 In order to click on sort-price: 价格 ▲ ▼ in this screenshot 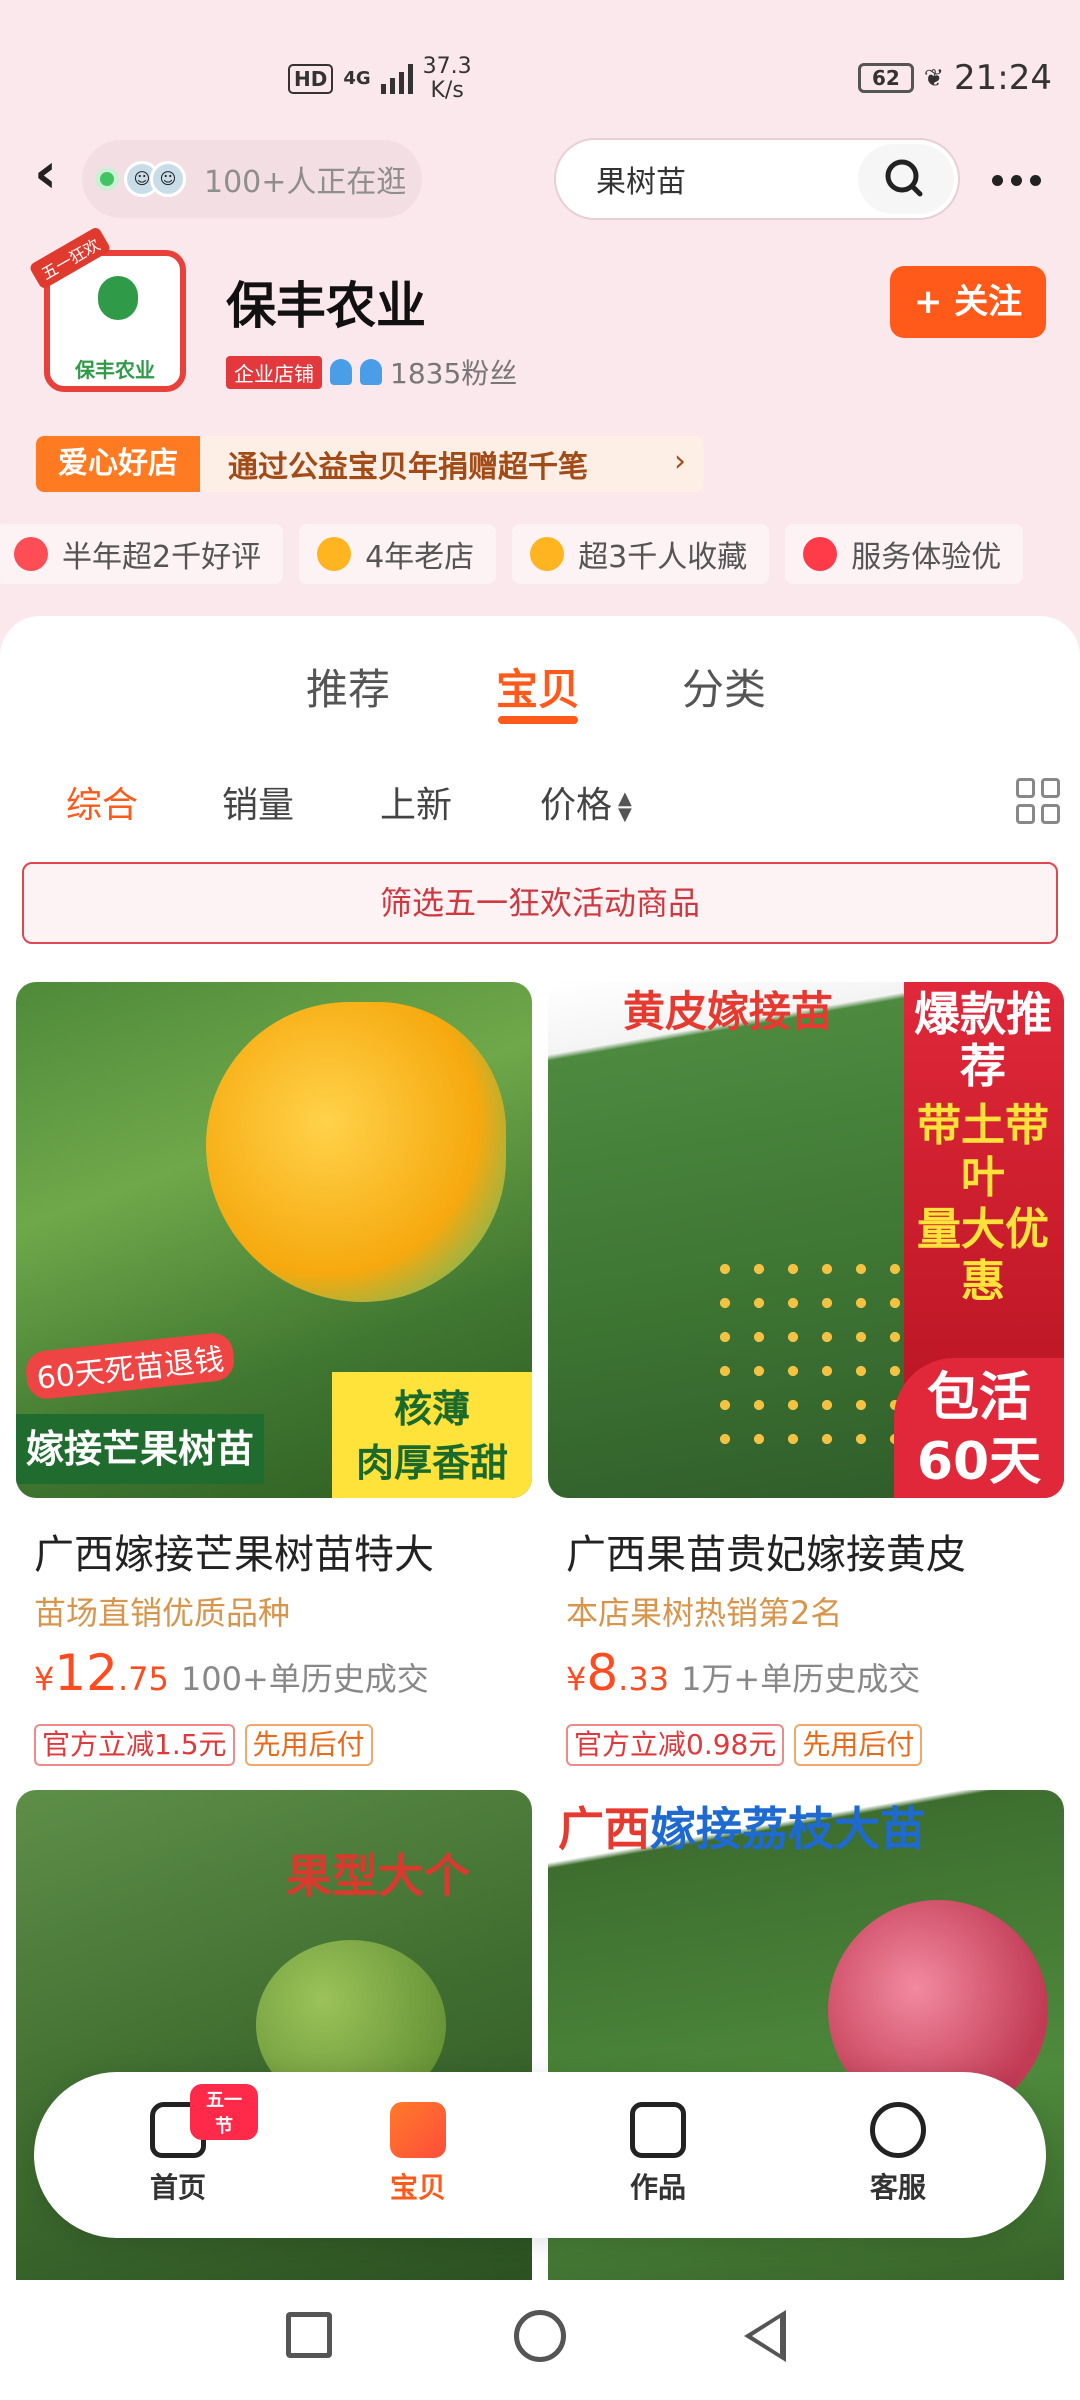, I will do `click(586, 802)`.